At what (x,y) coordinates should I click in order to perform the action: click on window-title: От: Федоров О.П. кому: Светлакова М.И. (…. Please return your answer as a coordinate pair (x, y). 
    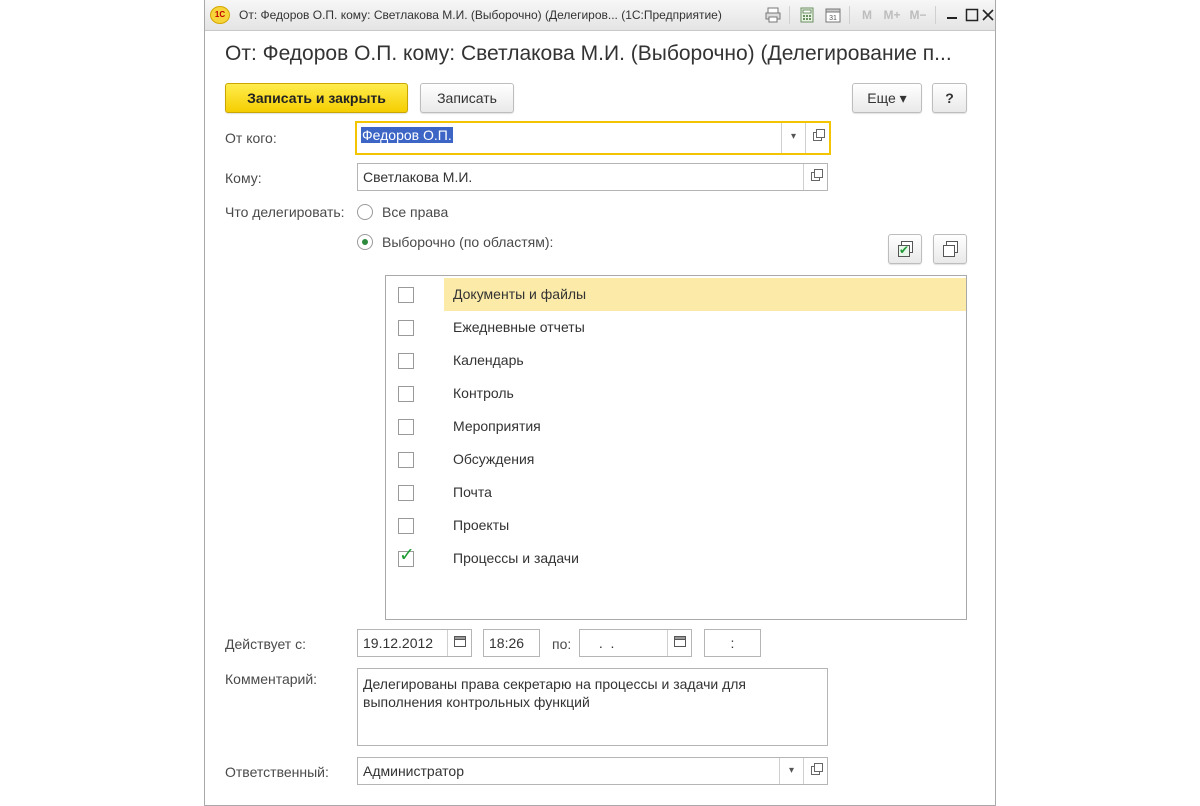
    Looking at the image, I should click on (480, 15).